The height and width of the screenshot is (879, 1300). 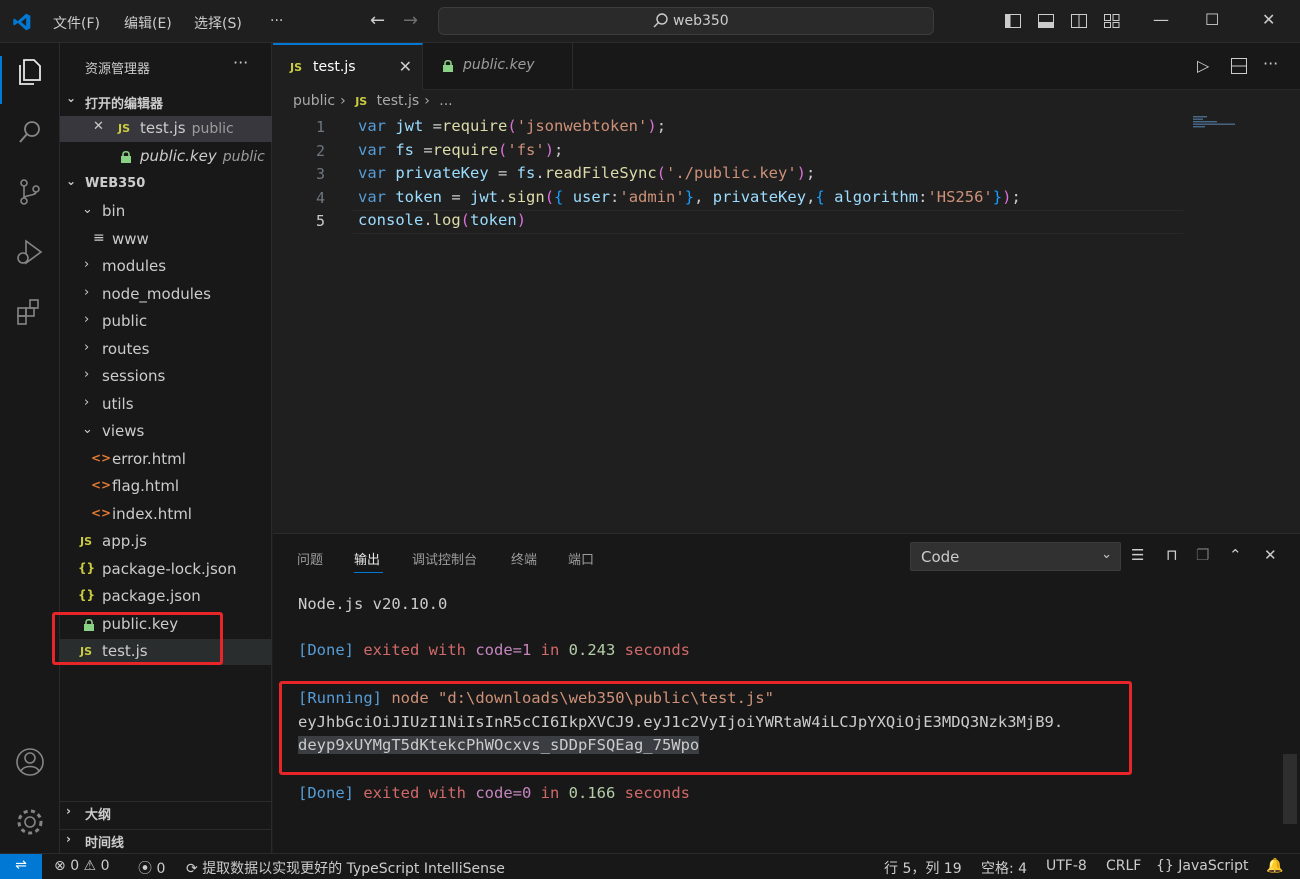 I want to click on split-editor-icon, so click(x=1239, y=66).